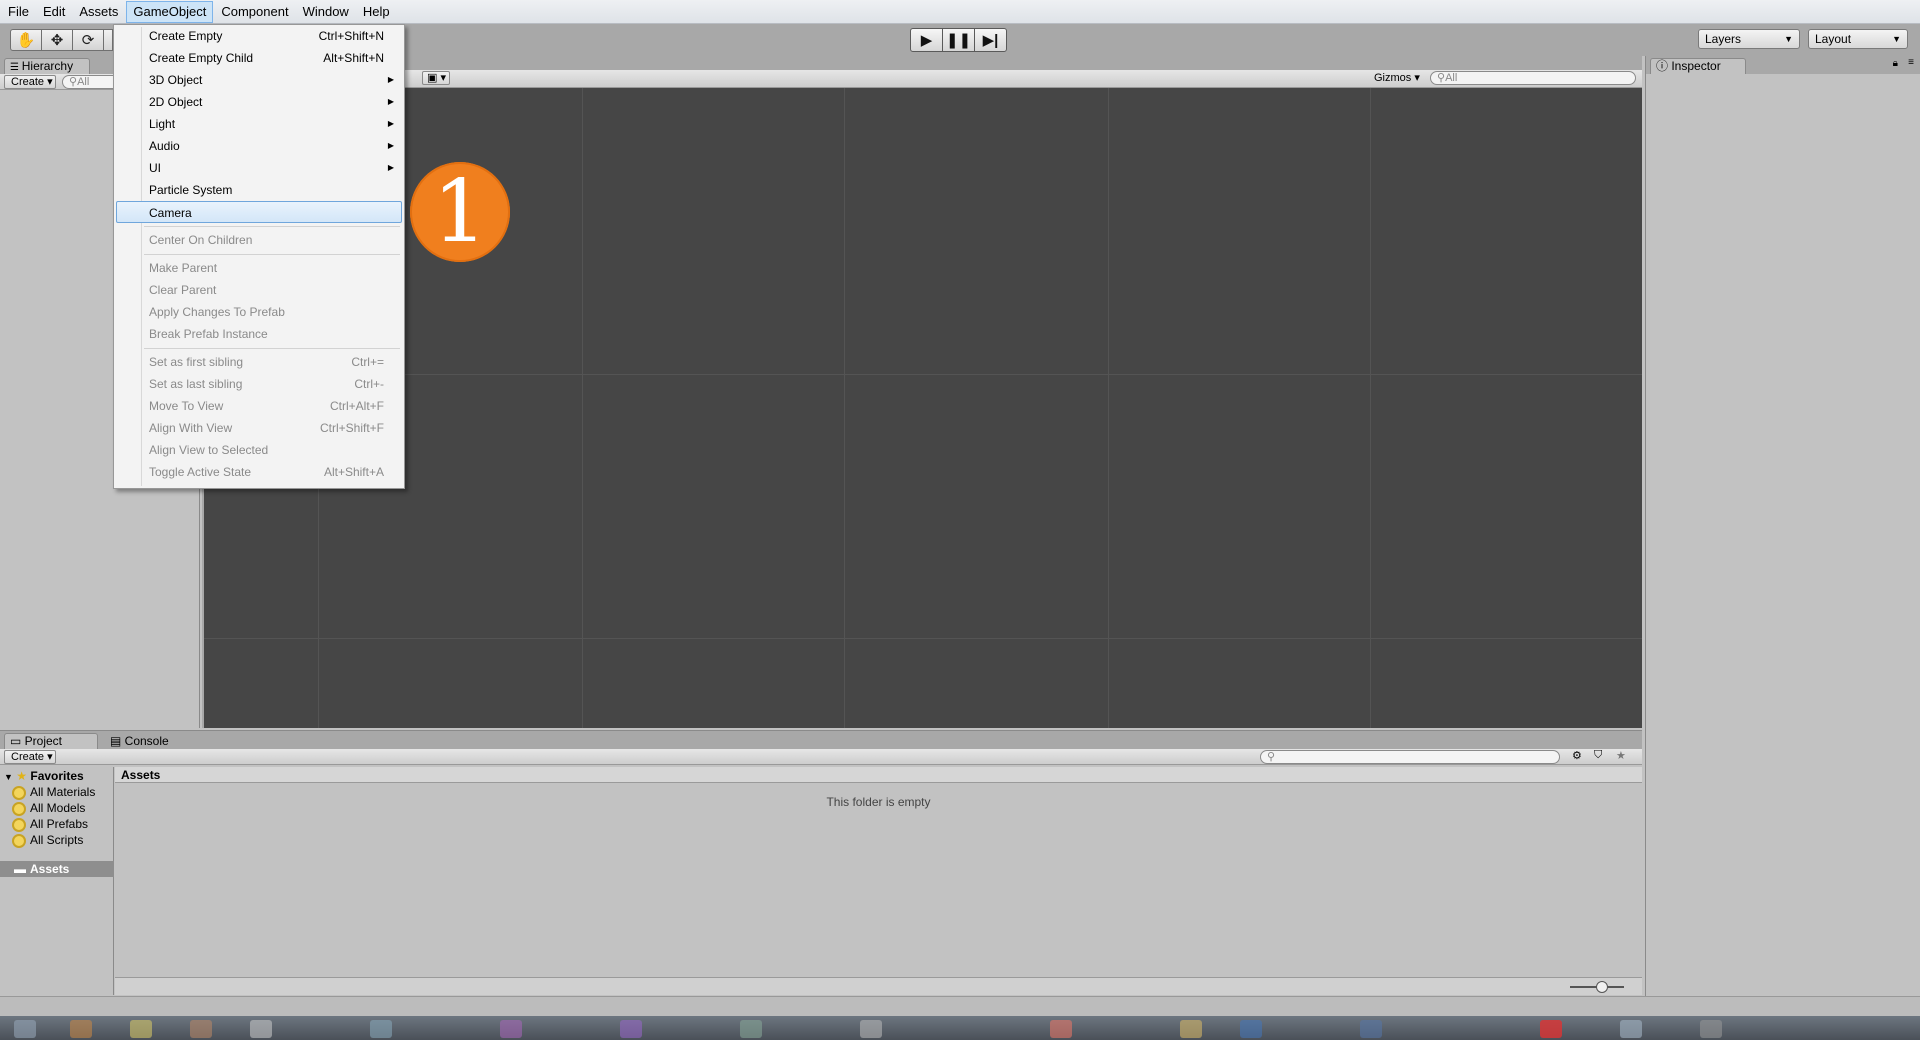 The width and height of the screenshot is (1920, 1040). I want to click on tab-hierarchy: ☰ Hierarchy, so click(47, 66).